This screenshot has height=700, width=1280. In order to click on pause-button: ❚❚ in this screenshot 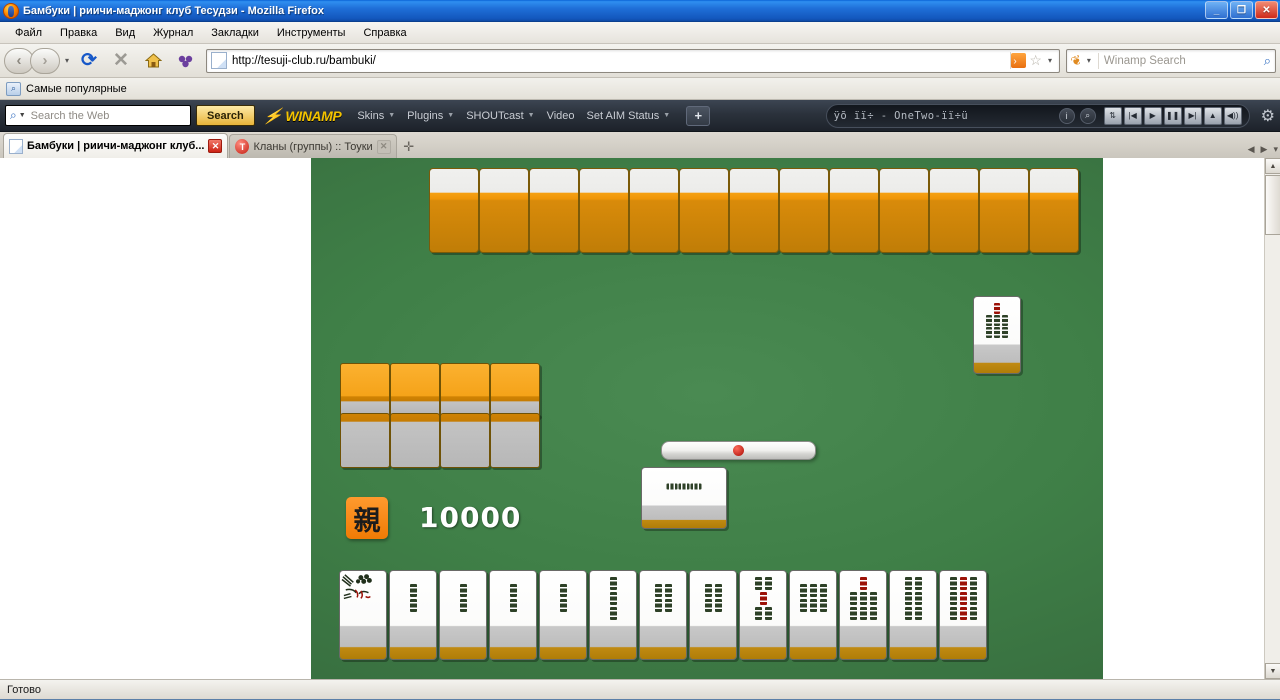, I will do `click(1172, 115)`.